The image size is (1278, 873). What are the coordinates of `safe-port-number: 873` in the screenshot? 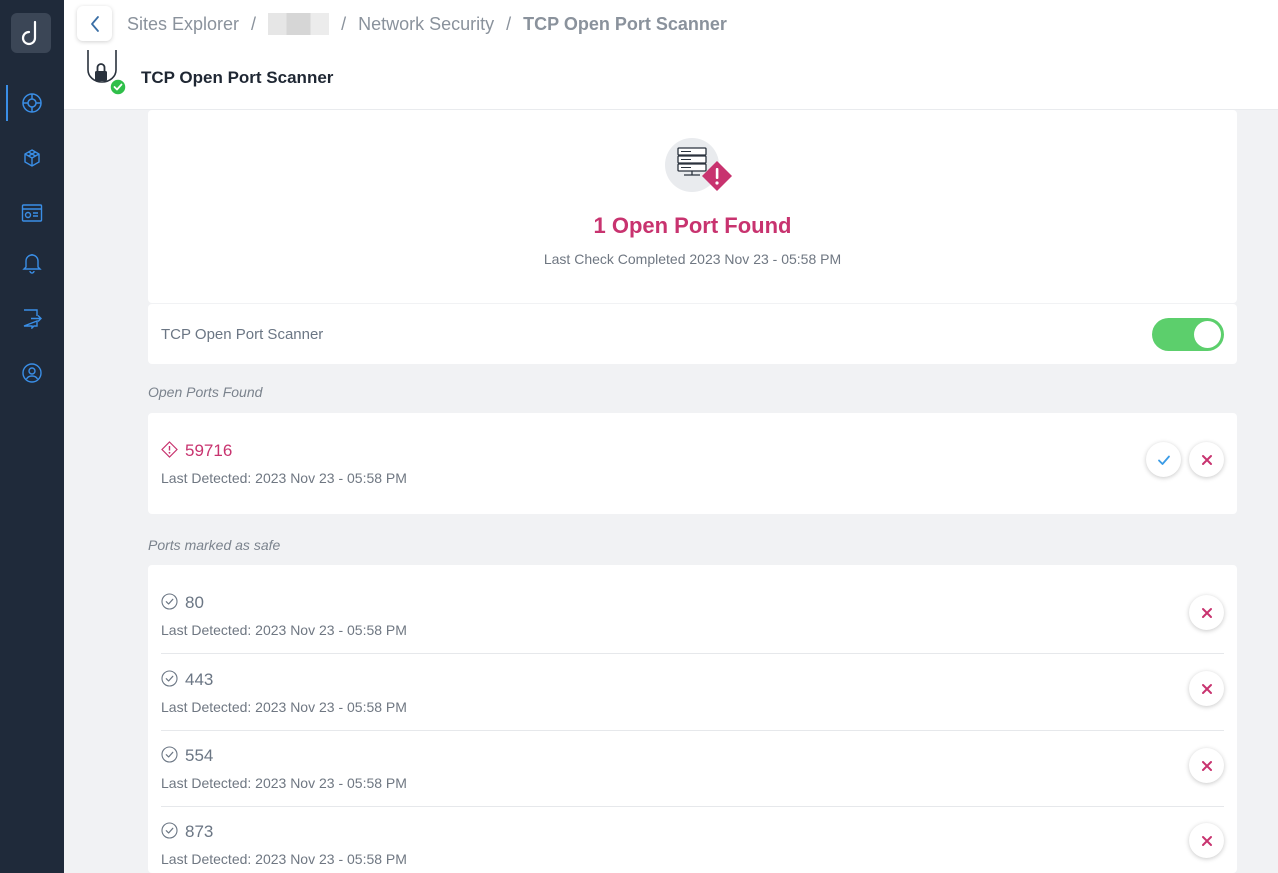 It's located at (199, 831).